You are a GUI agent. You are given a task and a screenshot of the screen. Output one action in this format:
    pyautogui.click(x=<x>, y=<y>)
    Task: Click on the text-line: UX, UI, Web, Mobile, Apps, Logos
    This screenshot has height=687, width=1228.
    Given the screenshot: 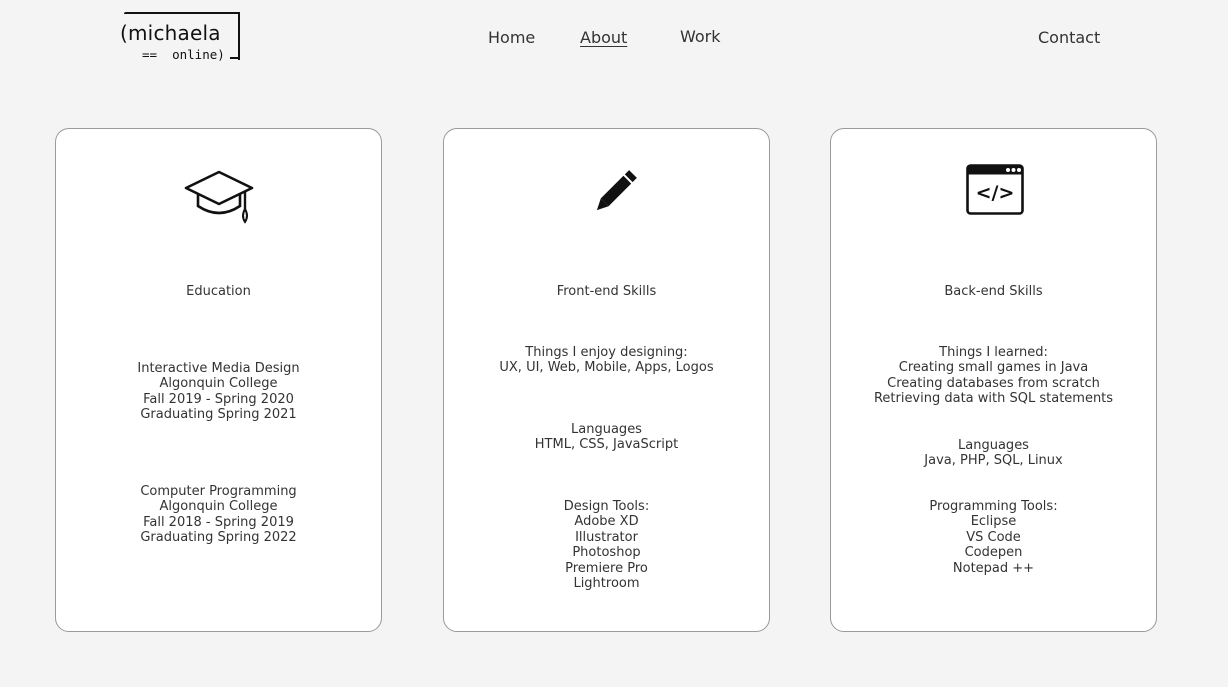 What is the action you would take?
    pyautogui.click(x=606, y=368)
    